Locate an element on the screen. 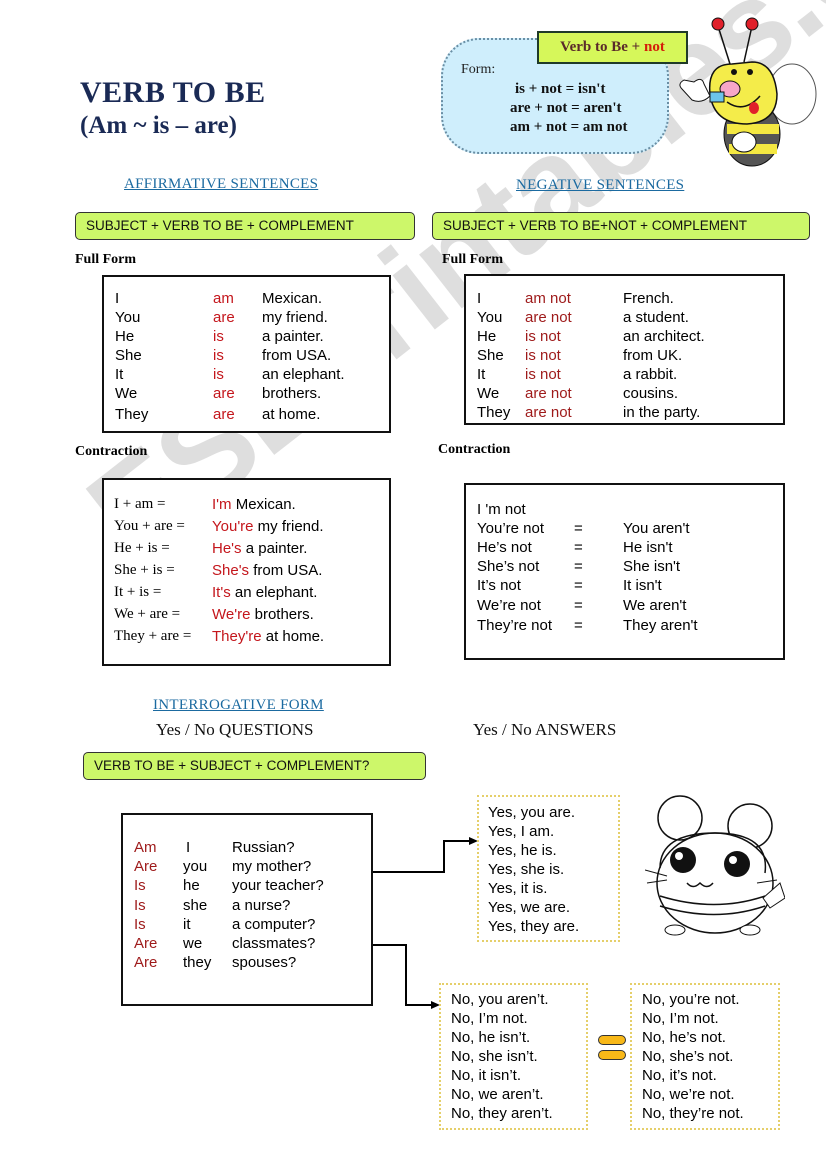 Image resolution: width=826 pixels, height=1169 pixels. affirmative-formula: SUBJECT + VERB TO BE + COMPLEMENT is located at coordinates (245, 226).